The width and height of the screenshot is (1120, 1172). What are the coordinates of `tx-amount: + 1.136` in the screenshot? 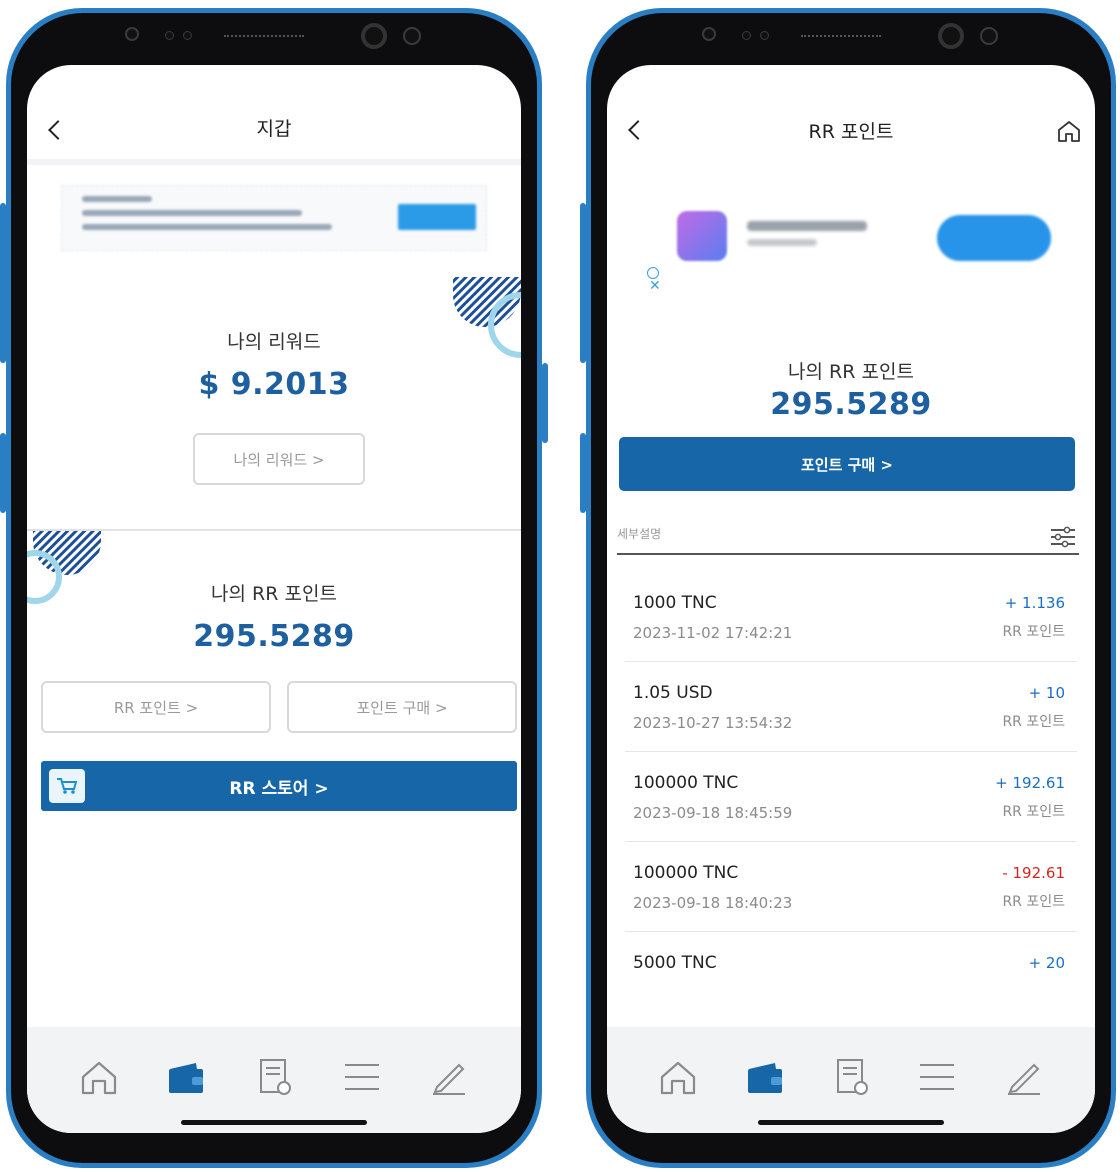 It's located at (1034, 603).